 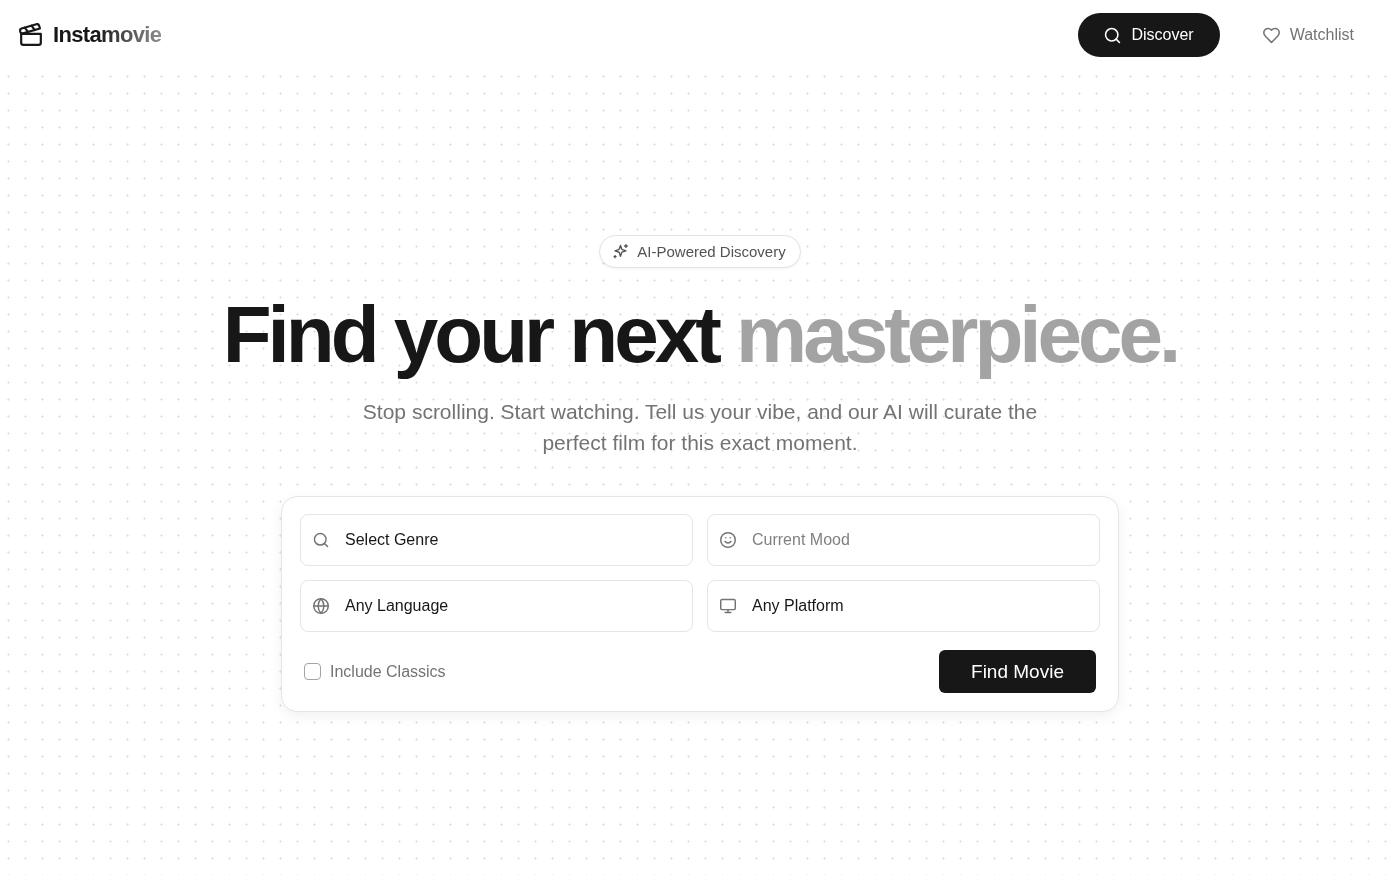 What do you see at coordinates (496, 606) in the screenshot?
I see `language-field: Any Language` at bounding box center [496, 606].